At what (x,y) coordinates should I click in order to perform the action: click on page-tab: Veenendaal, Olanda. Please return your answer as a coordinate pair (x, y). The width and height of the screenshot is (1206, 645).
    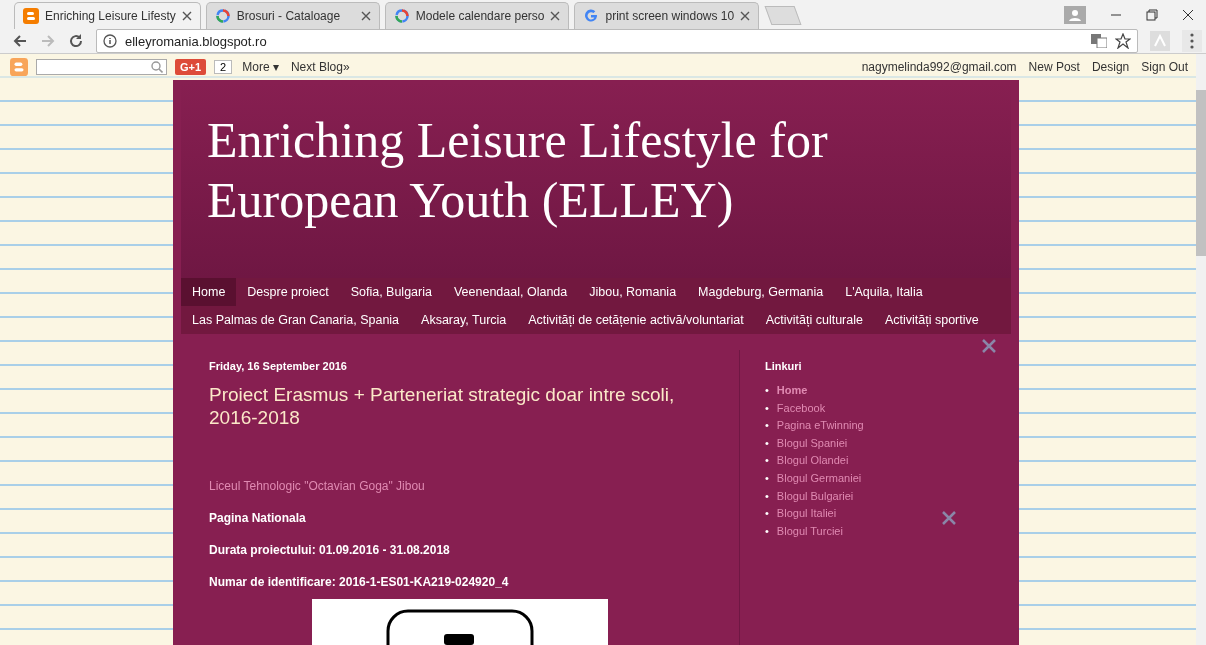
    Looking at the image, I should click on (510, 292).